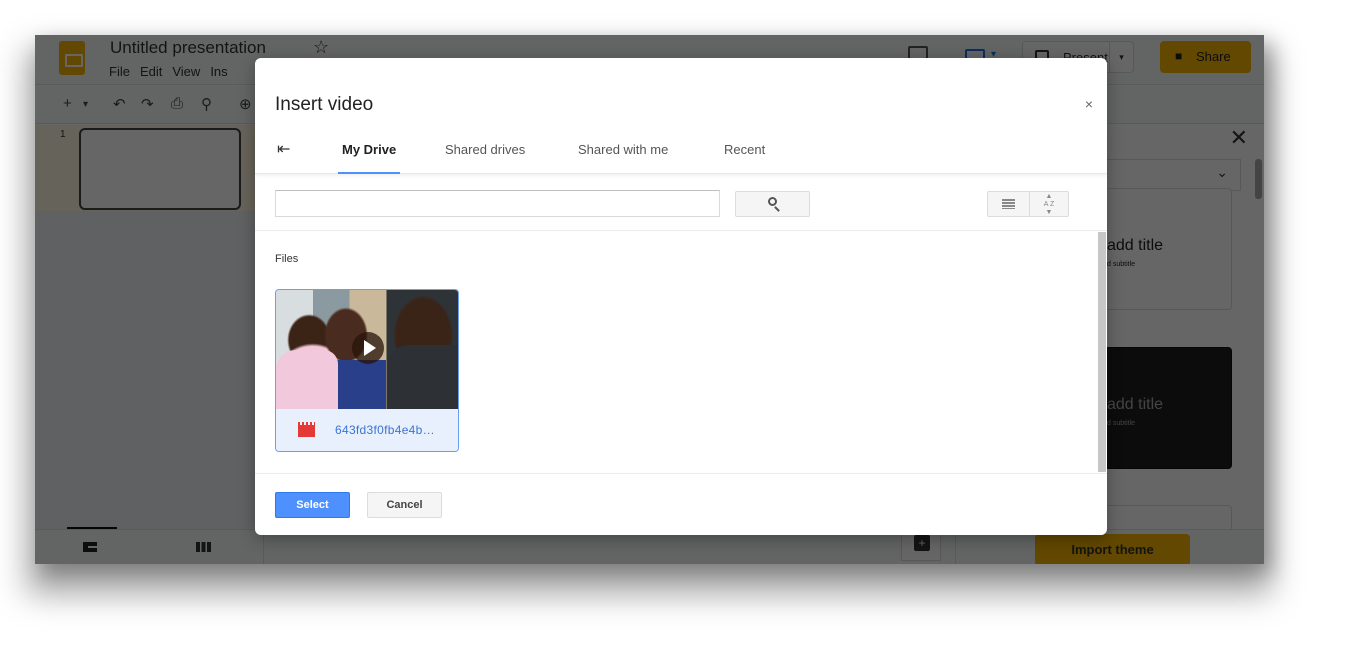 Image resolution: width=1347 pixels, height=648 pixels. What do you see at coordinates (1102, 352) in the screenshot?
I see `content-scrollbar` at bounding box center [1102, 352].